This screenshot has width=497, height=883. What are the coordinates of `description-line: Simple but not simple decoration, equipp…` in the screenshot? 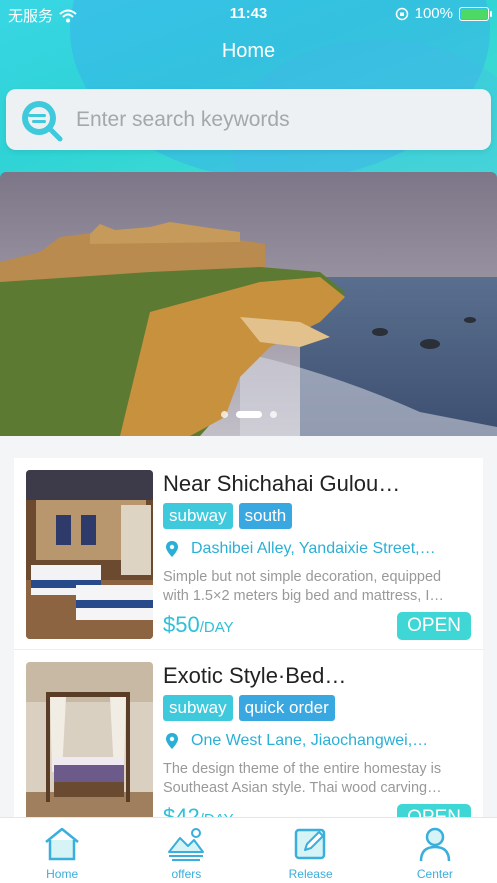 It's located at (302, 577).